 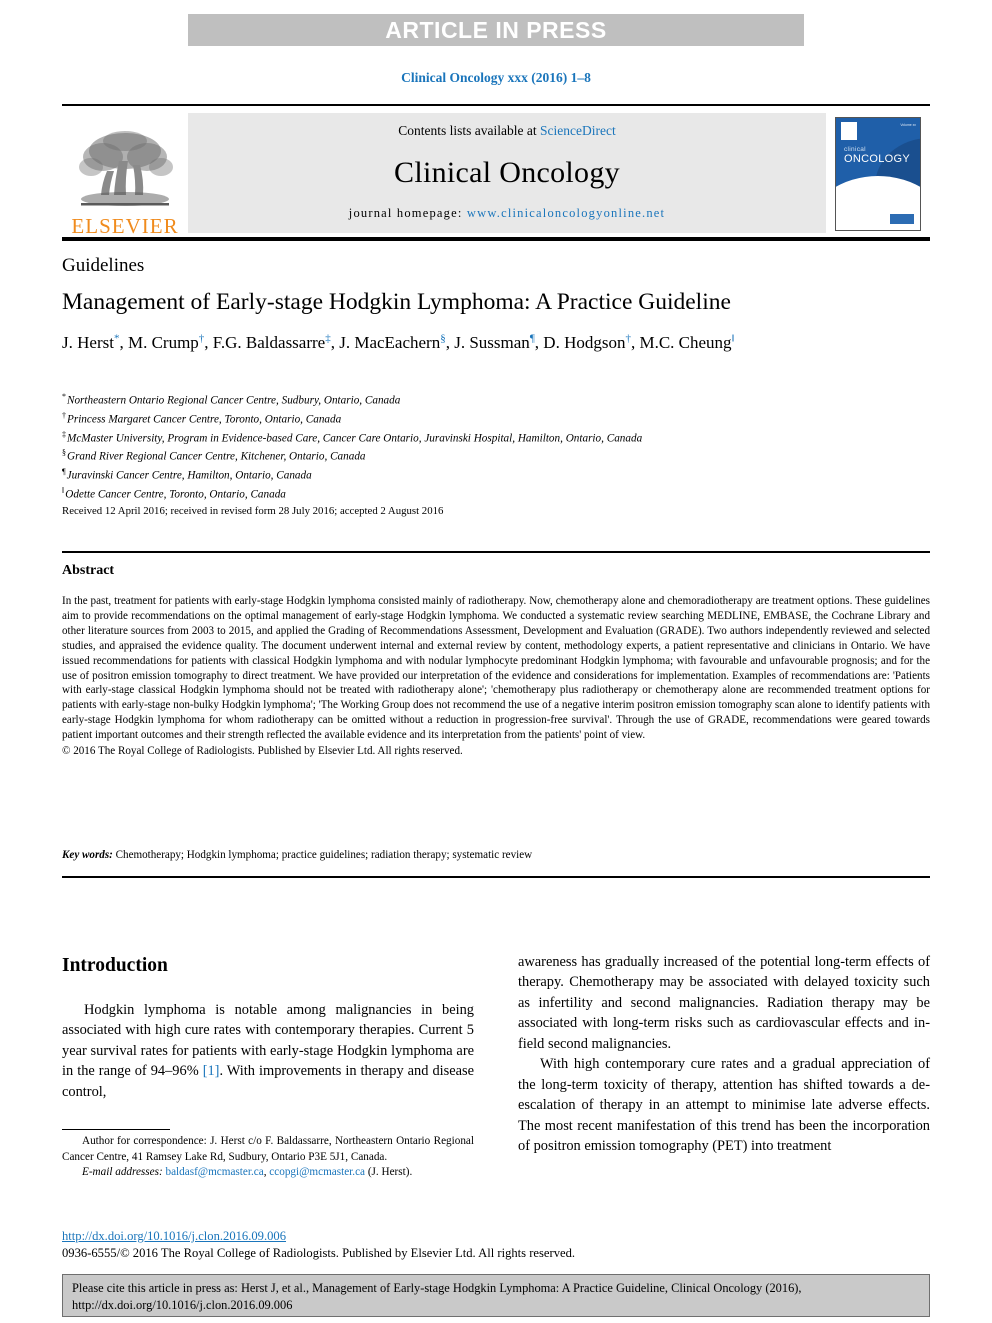 I want to click on cover-publisher-icon, so click(x=849, y=131).